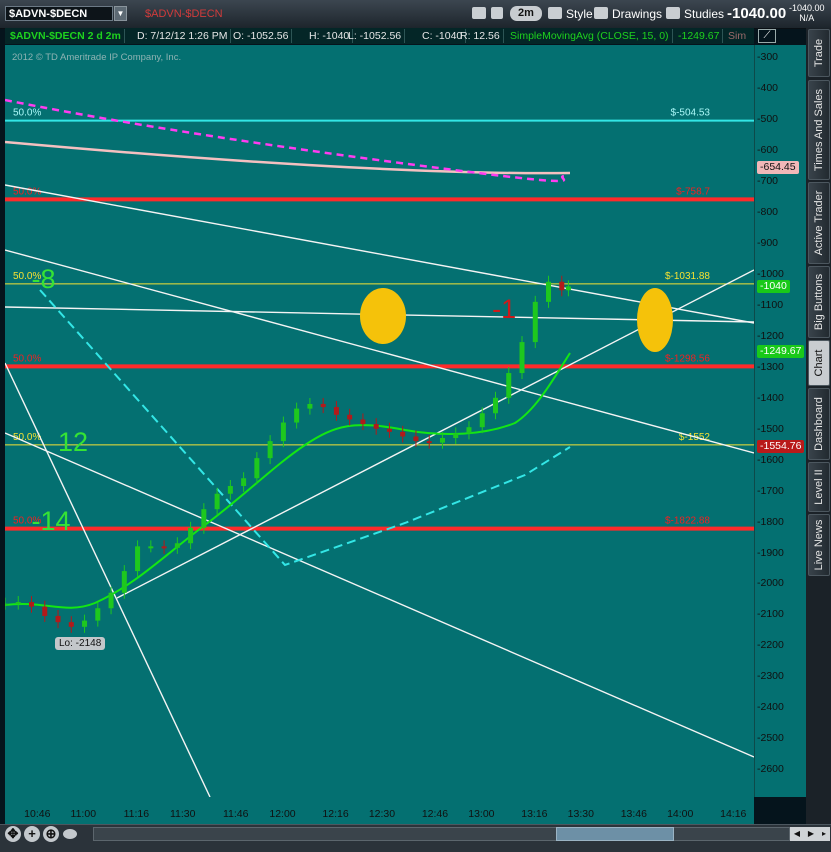  What do you see at coordinates (770, 583) in the screenshot?
I see `y-tick-label: -2000` at bounding box center [770, 583].